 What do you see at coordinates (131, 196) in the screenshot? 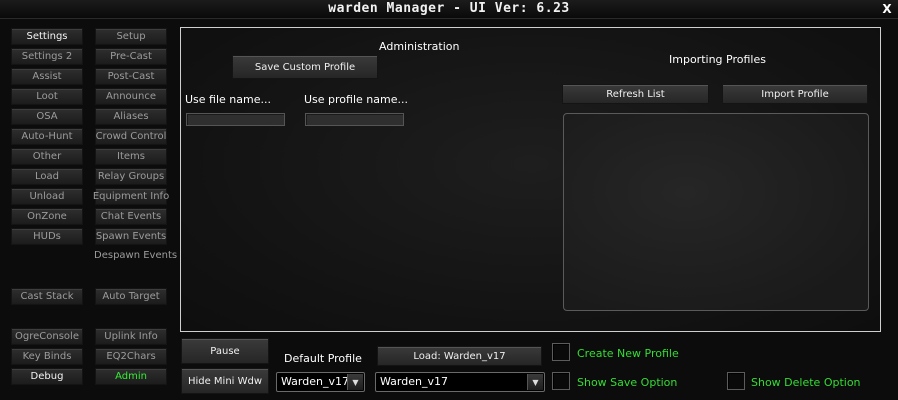
I see `nav-equipment-info: Equipment Info` at bounding box center [131, 196].